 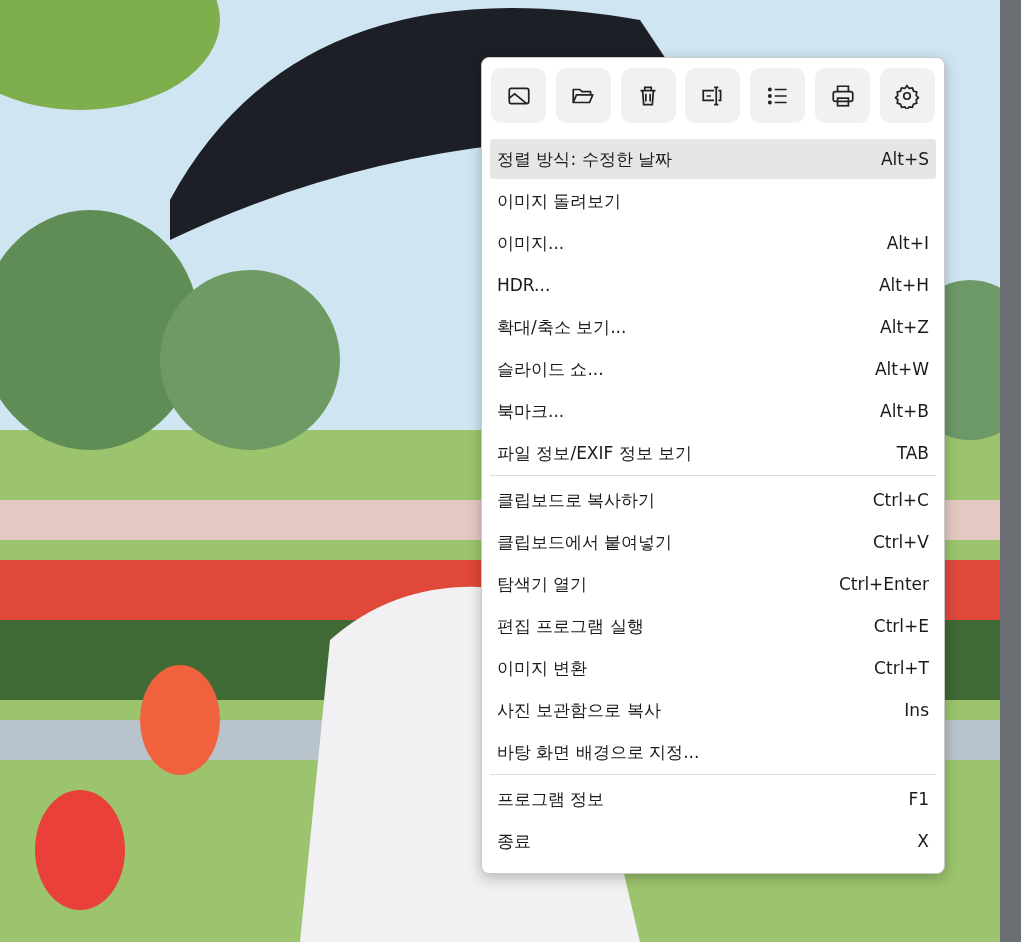 What do you see at coordinates (585, 542) in the screenshot?
I see `menu-item-label: 클립보드에서 붙여넣기` at bounding box center [585, 542].